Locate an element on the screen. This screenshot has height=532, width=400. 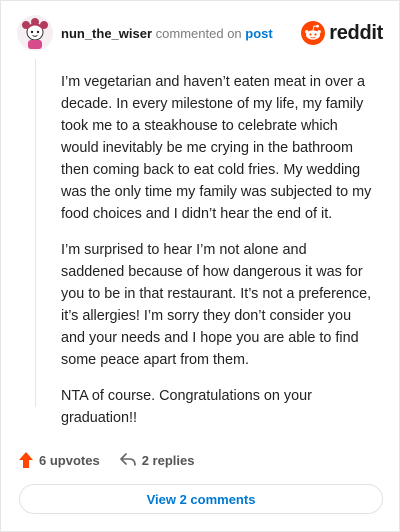
reddit-wordmark: reddit is located at coordinates (356, 32).